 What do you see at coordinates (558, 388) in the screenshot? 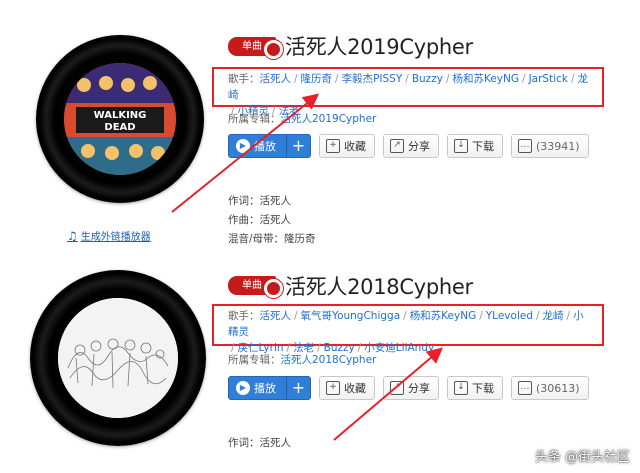
I see `comment-count: (30613)` at bounding box center [558, 388].